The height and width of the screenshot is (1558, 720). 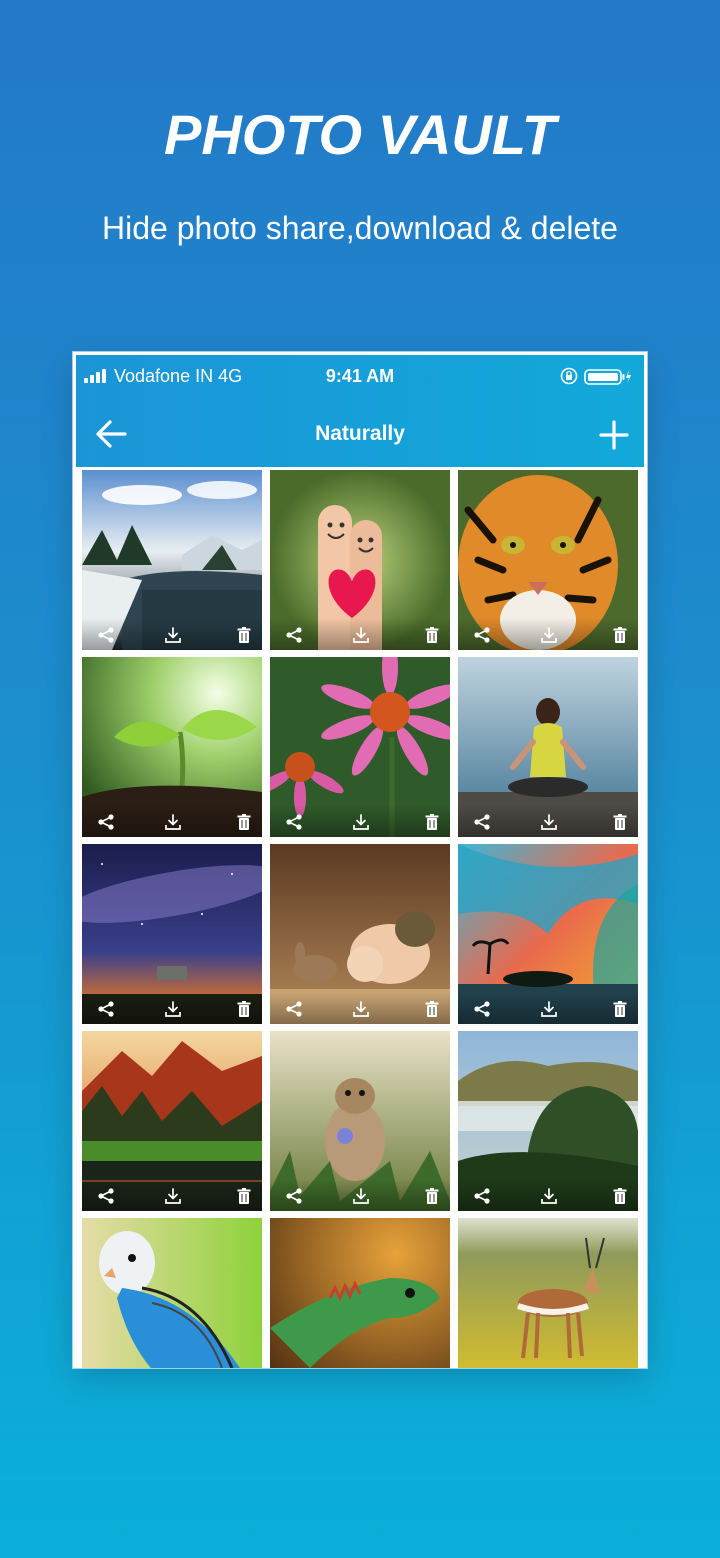 I want to click on battery-icon, so click(x=607, y=377).